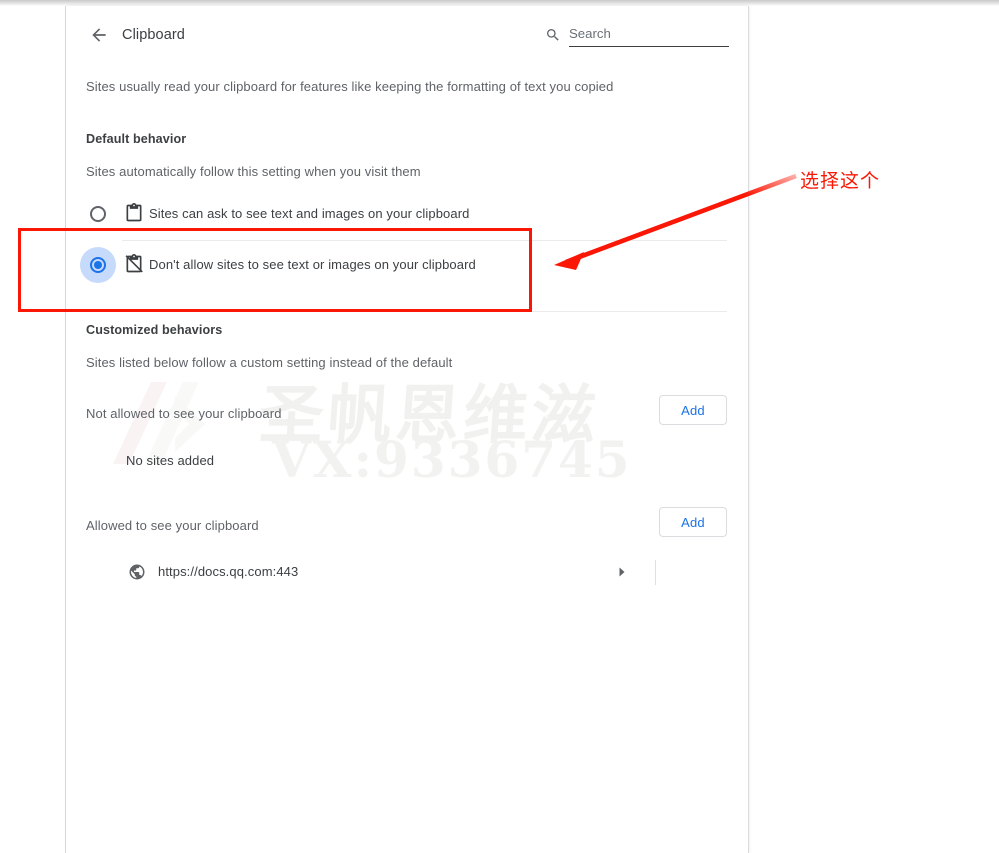 Image resolution: width=999 pixels, height=853 pixels. I want to click on add-blocked-site-button: Add, so click(693, 410).